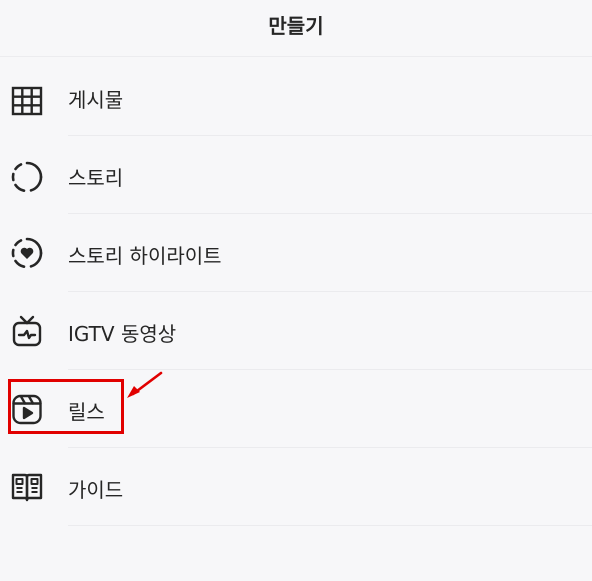 The image size is (592, 581). Describe the element at coordinates (27, 177) in the screenshot. I see `story-ring-icon` at that location.